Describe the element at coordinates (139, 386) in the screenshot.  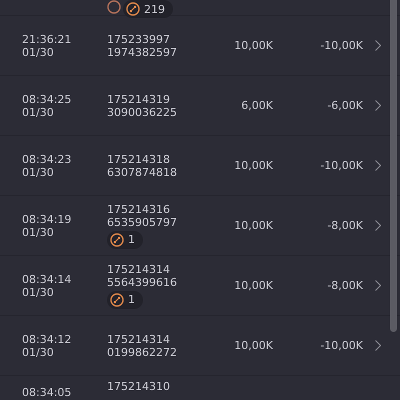
I see `id-text: 175214310` at that location.